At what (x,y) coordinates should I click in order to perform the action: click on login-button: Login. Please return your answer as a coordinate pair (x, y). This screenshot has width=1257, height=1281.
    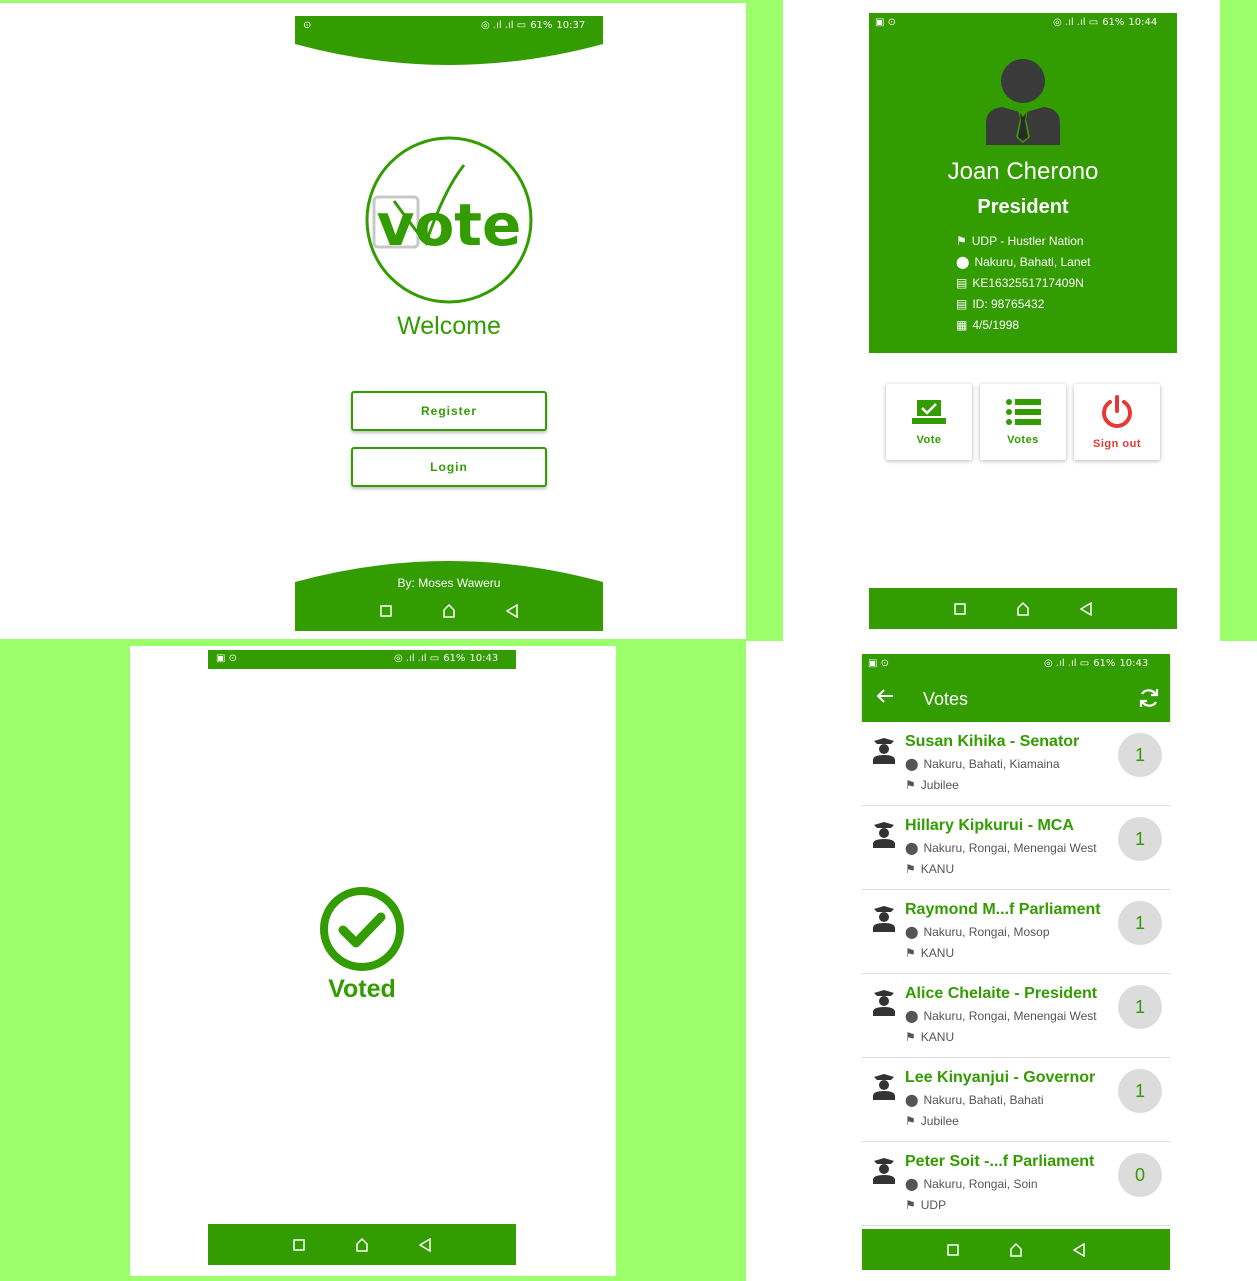
    Looking at the image, I should click on (449, 467).